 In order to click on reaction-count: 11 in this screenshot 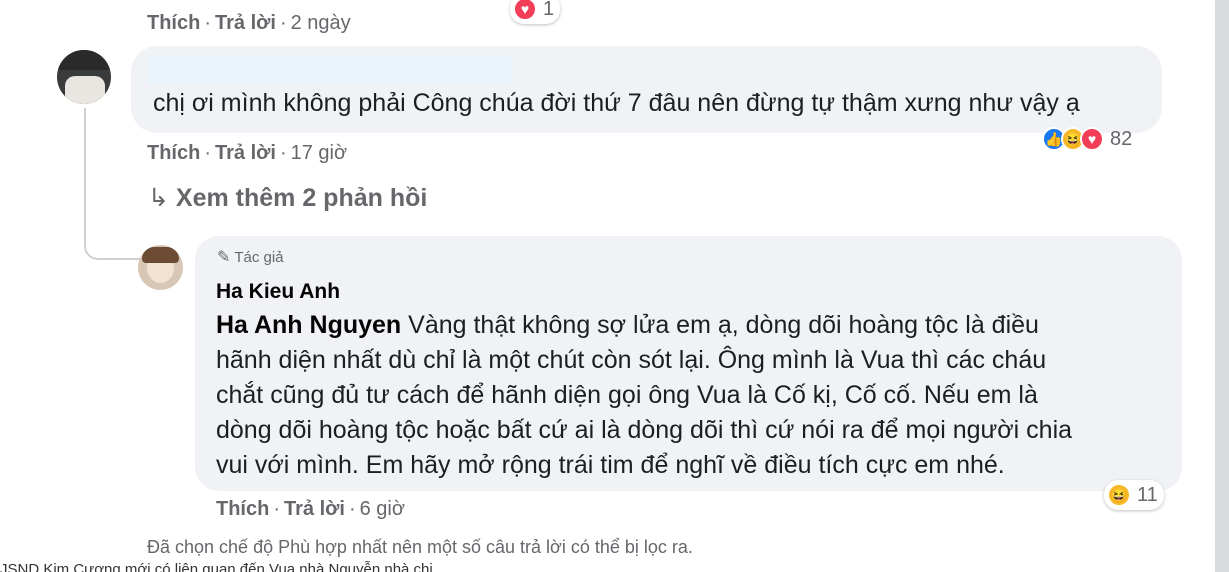, I will do `click(1147, 494)`.